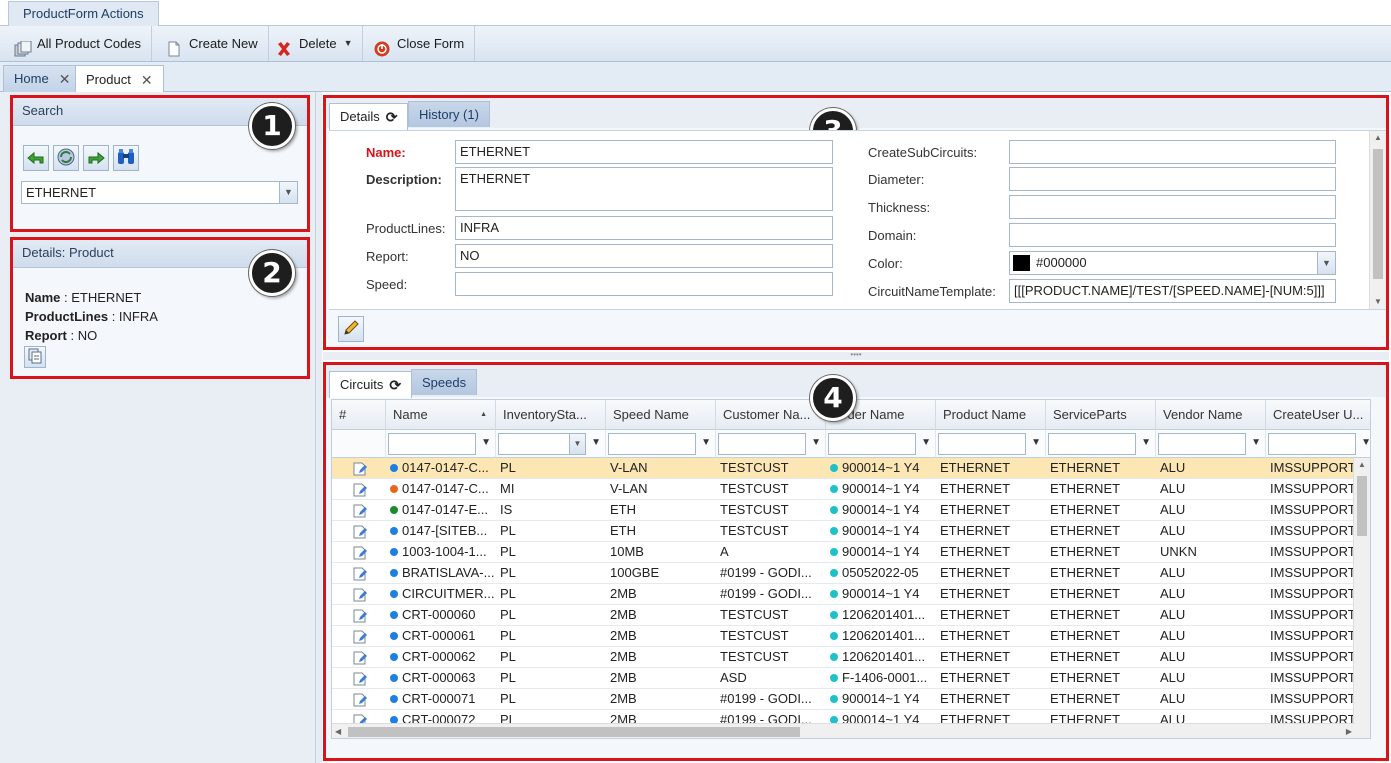 This screenshot has height=763, width=1391. Describe the element at coordinates (441, 415) in the screenshot. I see `column-header-name: Name ▲` at that location.